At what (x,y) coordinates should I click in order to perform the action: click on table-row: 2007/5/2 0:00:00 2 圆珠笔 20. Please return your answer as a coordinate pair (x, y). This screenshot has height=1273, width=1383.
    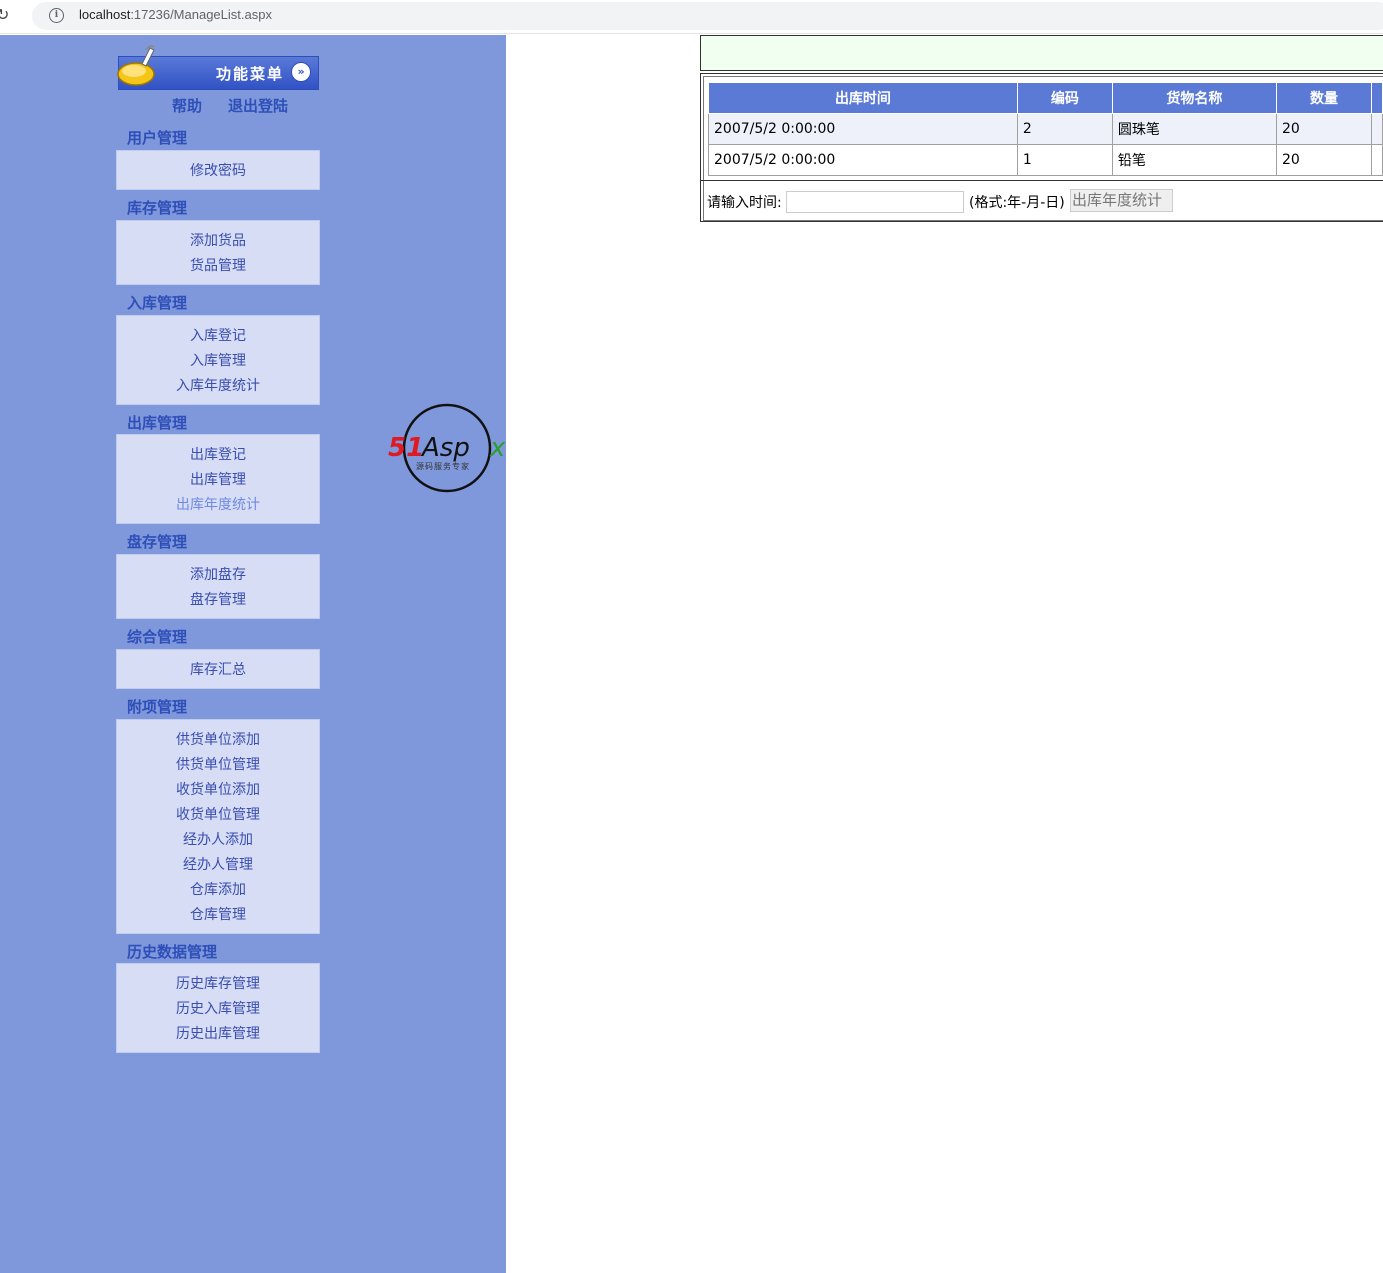
    Looking at the image, I should click on (1045, 129).